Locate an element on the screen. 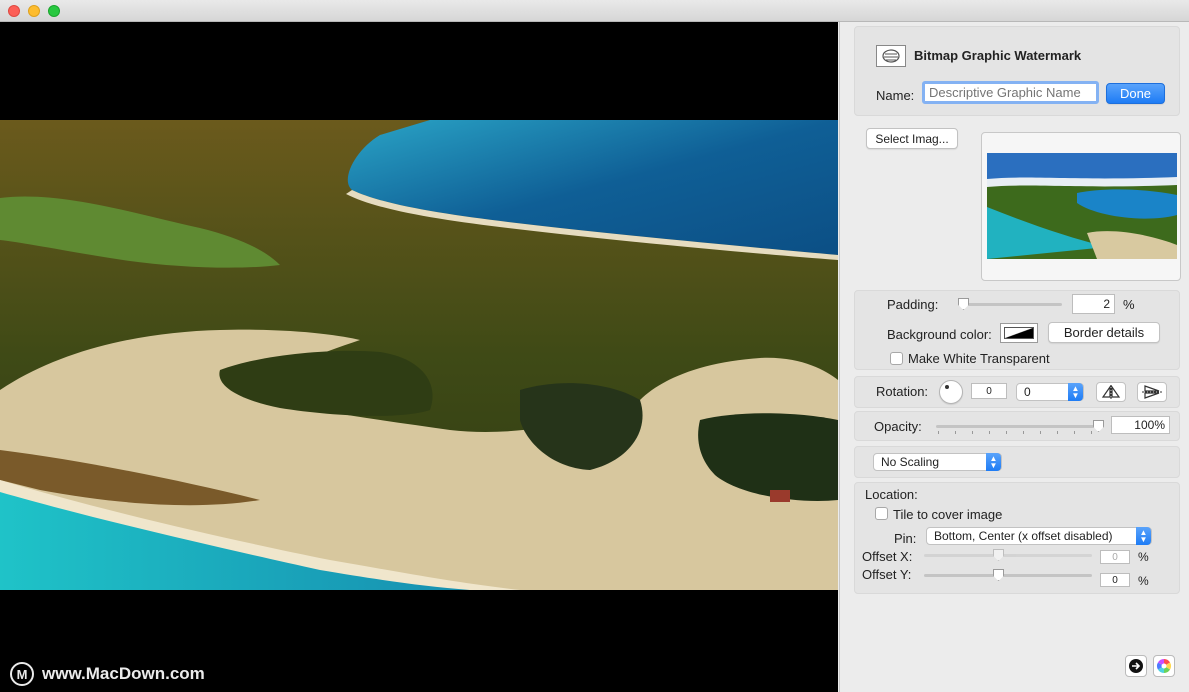  scaling-group: No Scaling ▲ ▼ is located at coordinates (1017, 462).